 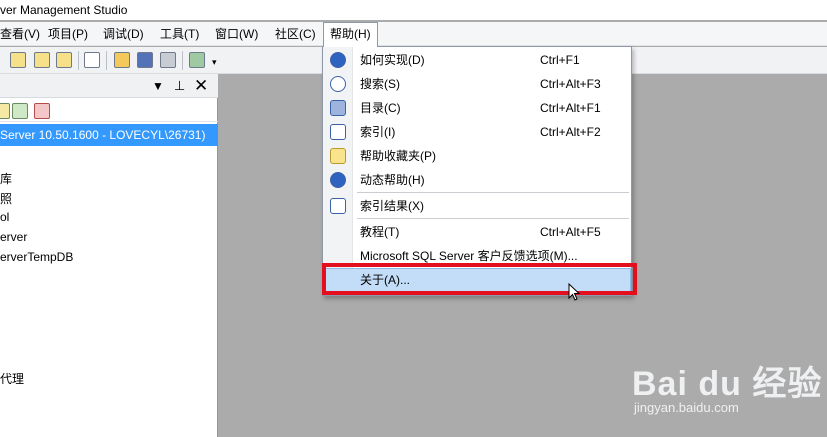 I want to click on dynamic-help-icon, so click(x=338, y=180).